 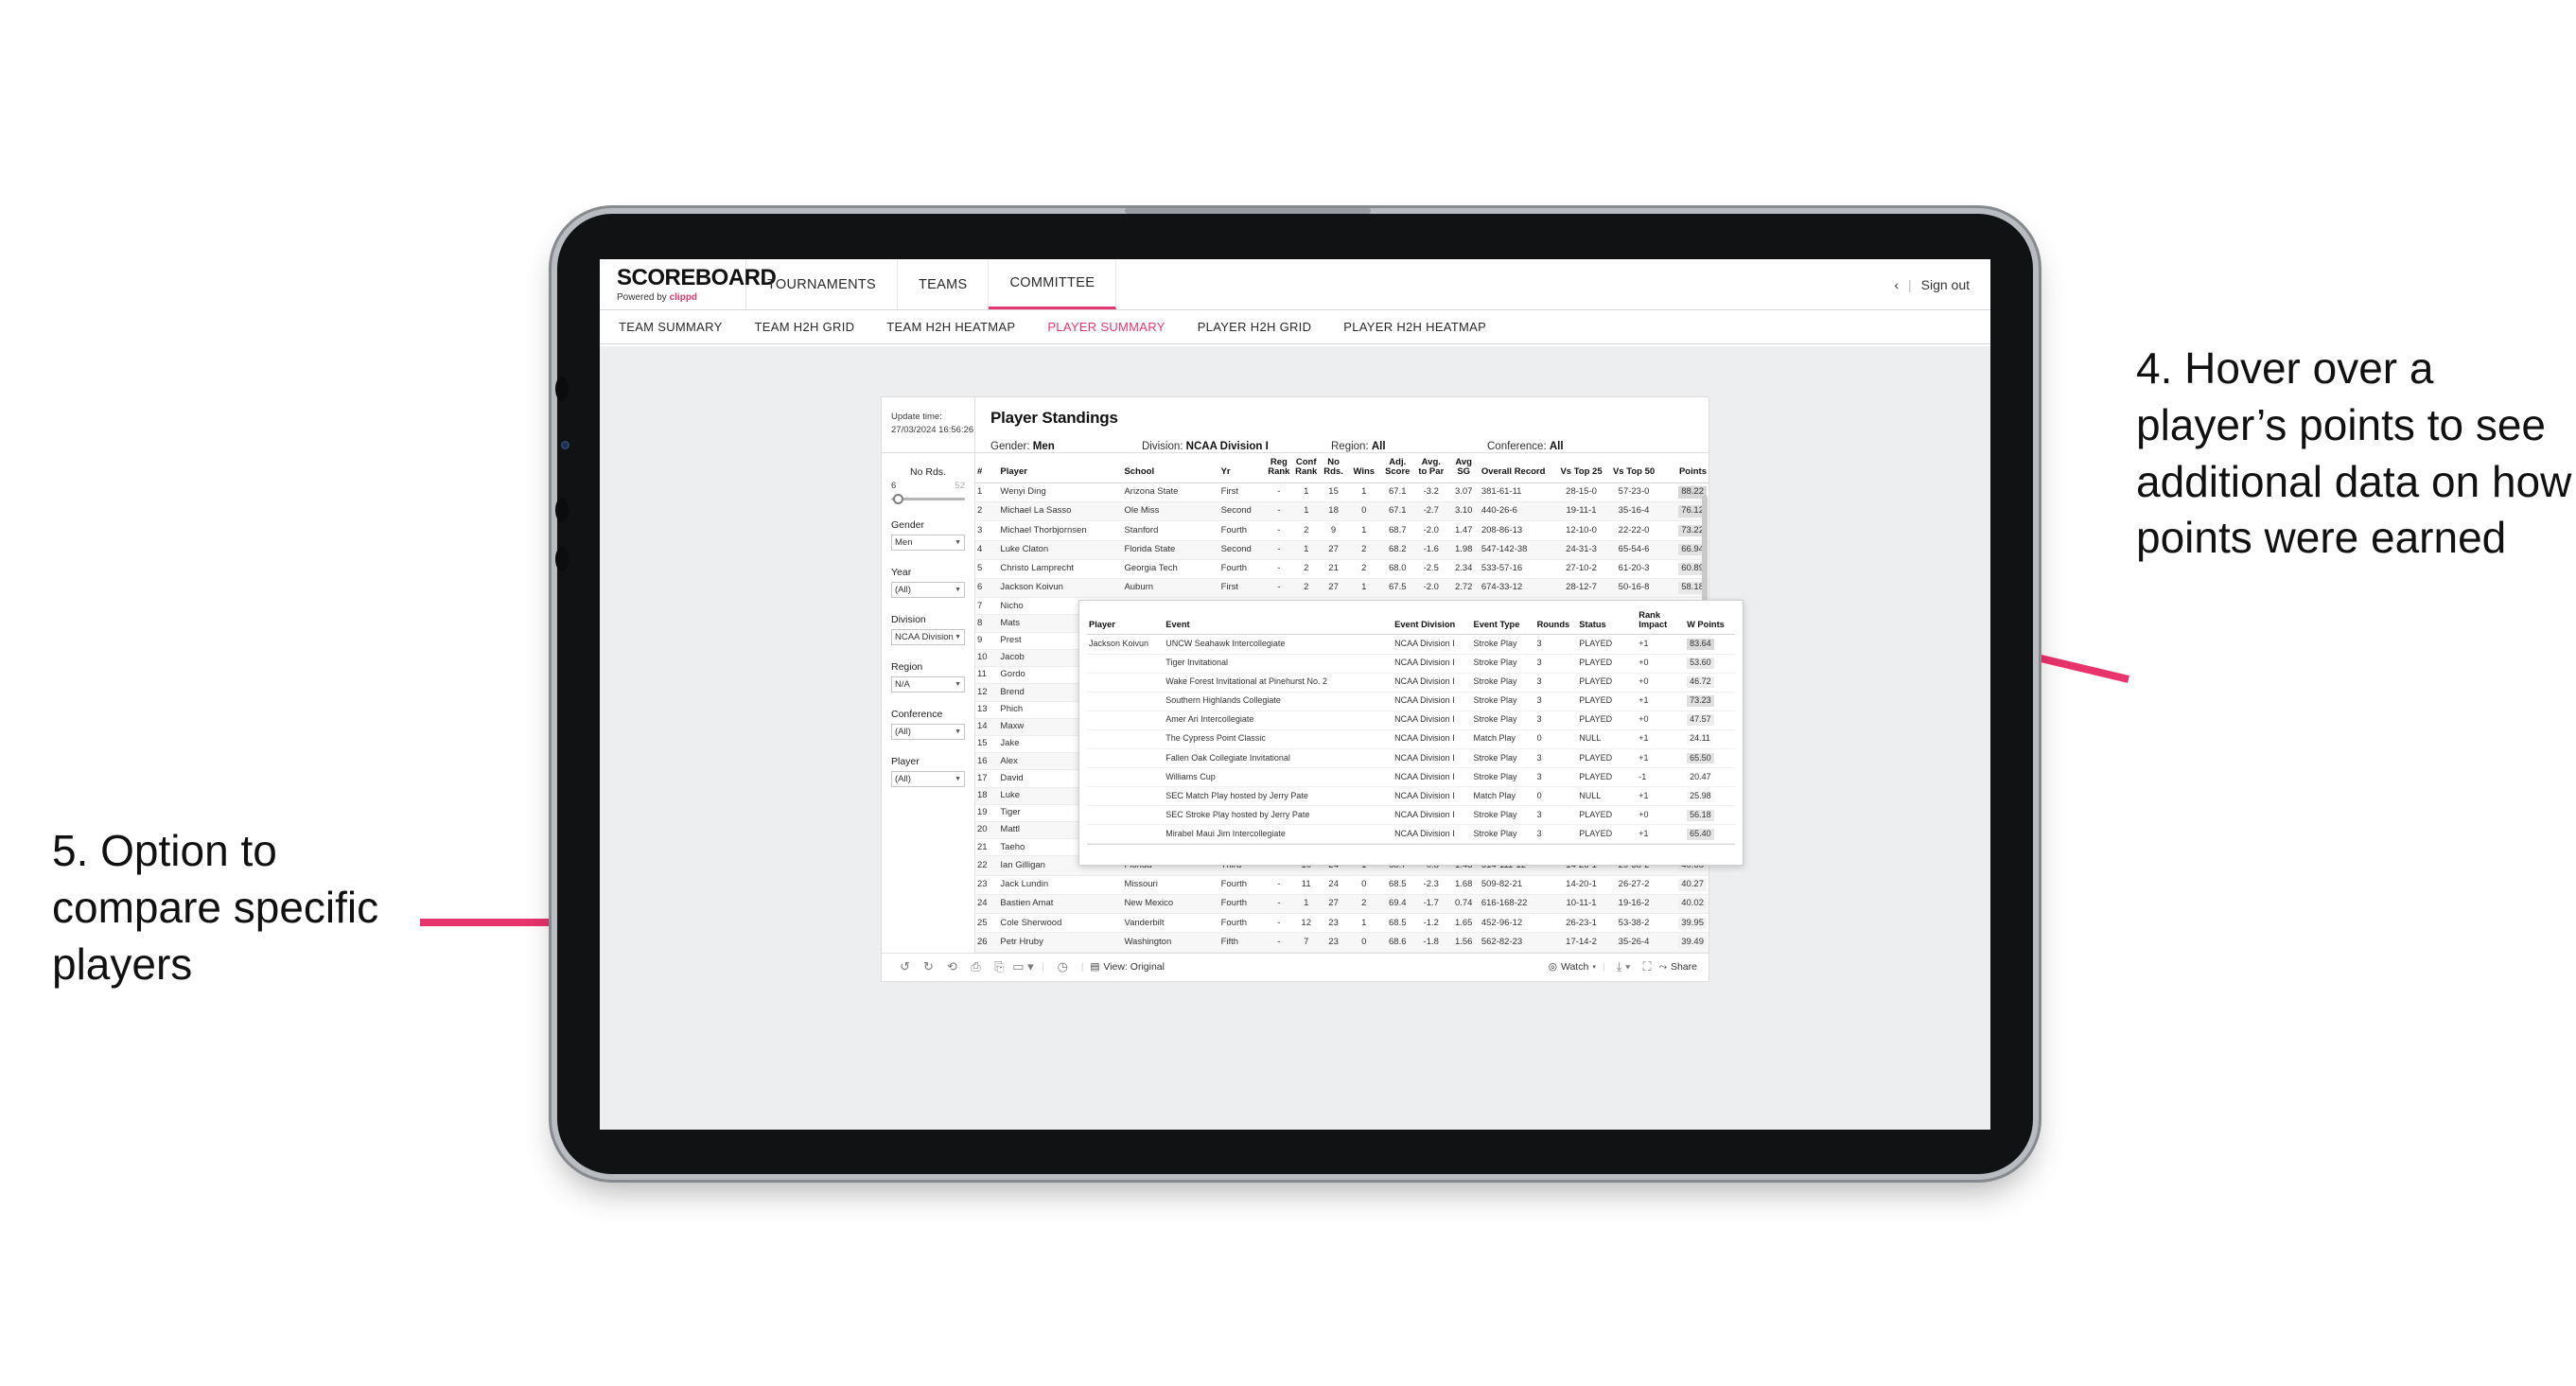 What do you see at coordinates (952, 966) in the screenshot?
I see `revert-icon: ⟲` at bounding box center [952, 966].